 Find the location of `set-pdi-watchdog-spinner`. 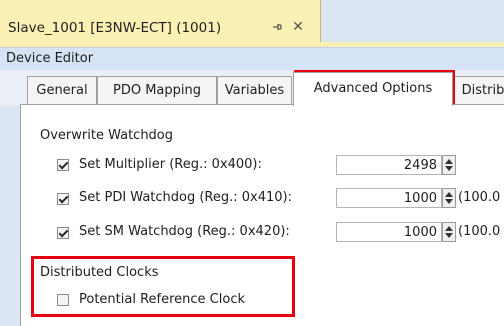

set-pdi-watchdog-spinner is located at coordinates (449, 198).